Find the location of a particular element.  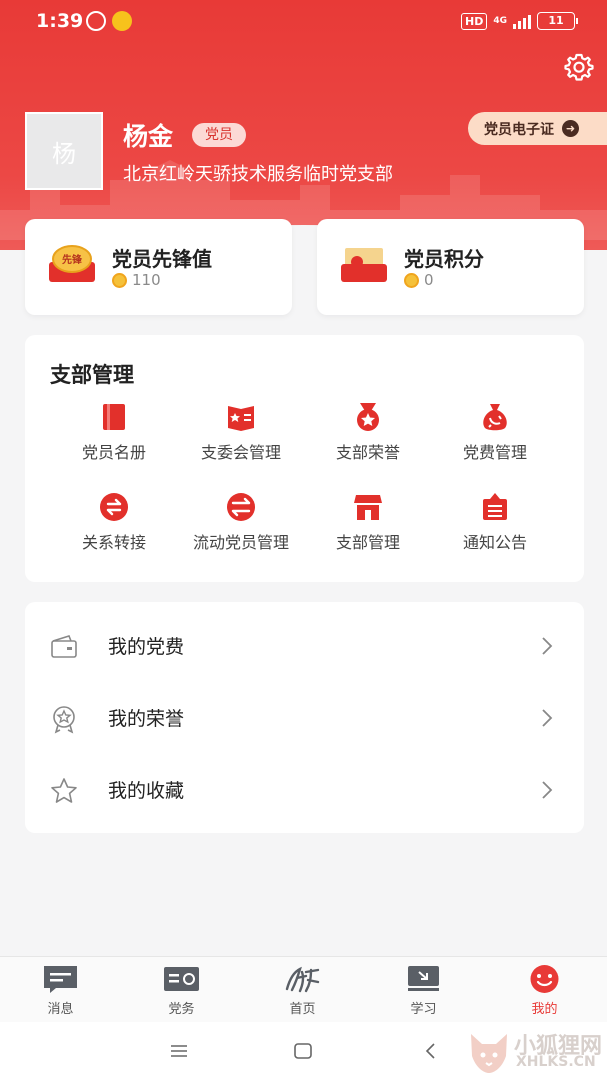

grid-item-transfer: 关系转接 is located at coordinates (114, 526).